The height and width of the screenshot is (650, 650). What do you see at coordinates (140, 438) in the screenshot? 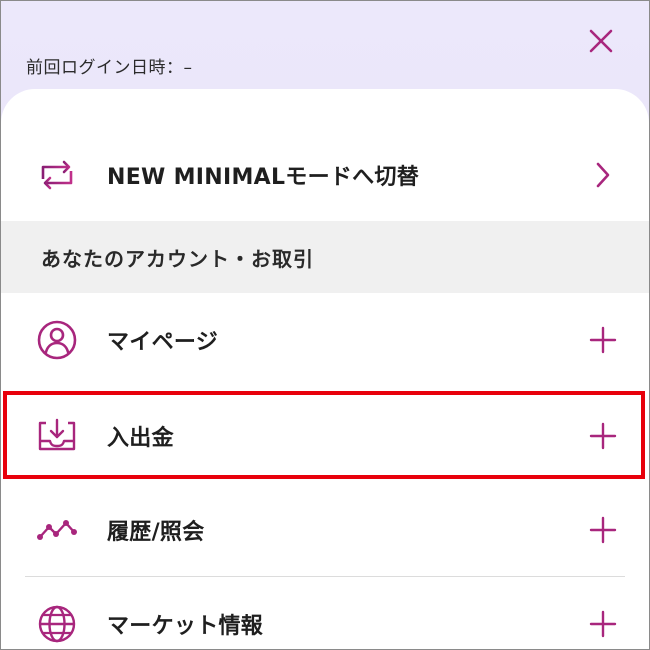
I see `menu-item-label: 入出金` at bounding box center [140, 438].